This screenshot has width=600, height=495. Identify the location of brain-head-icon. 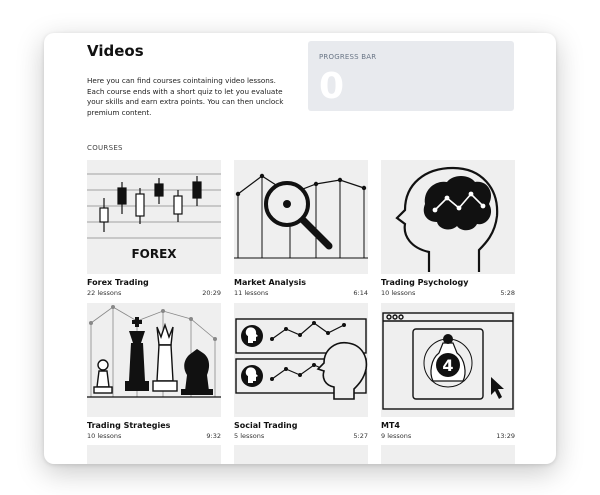
(447, 219).